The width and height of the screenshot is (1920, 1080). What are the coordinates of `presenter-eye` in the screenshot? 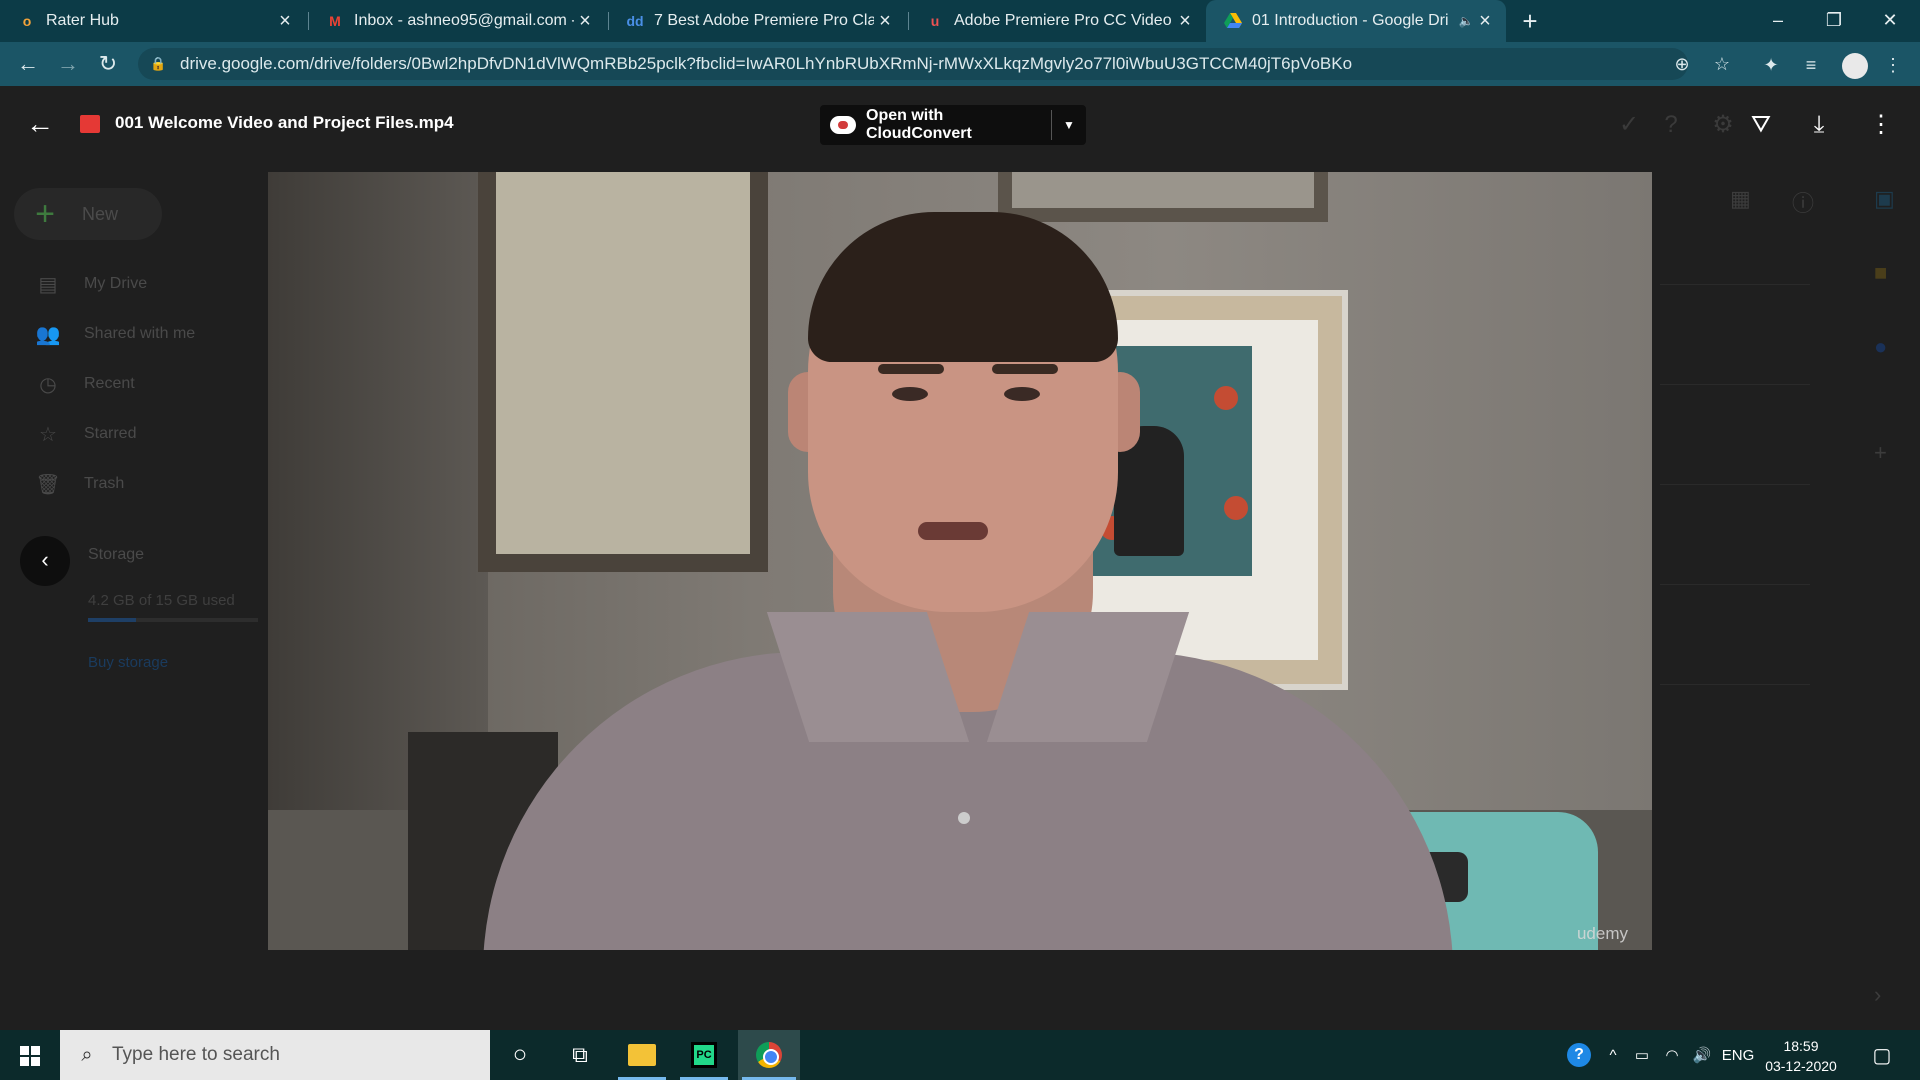 It's located at (1022, 394).